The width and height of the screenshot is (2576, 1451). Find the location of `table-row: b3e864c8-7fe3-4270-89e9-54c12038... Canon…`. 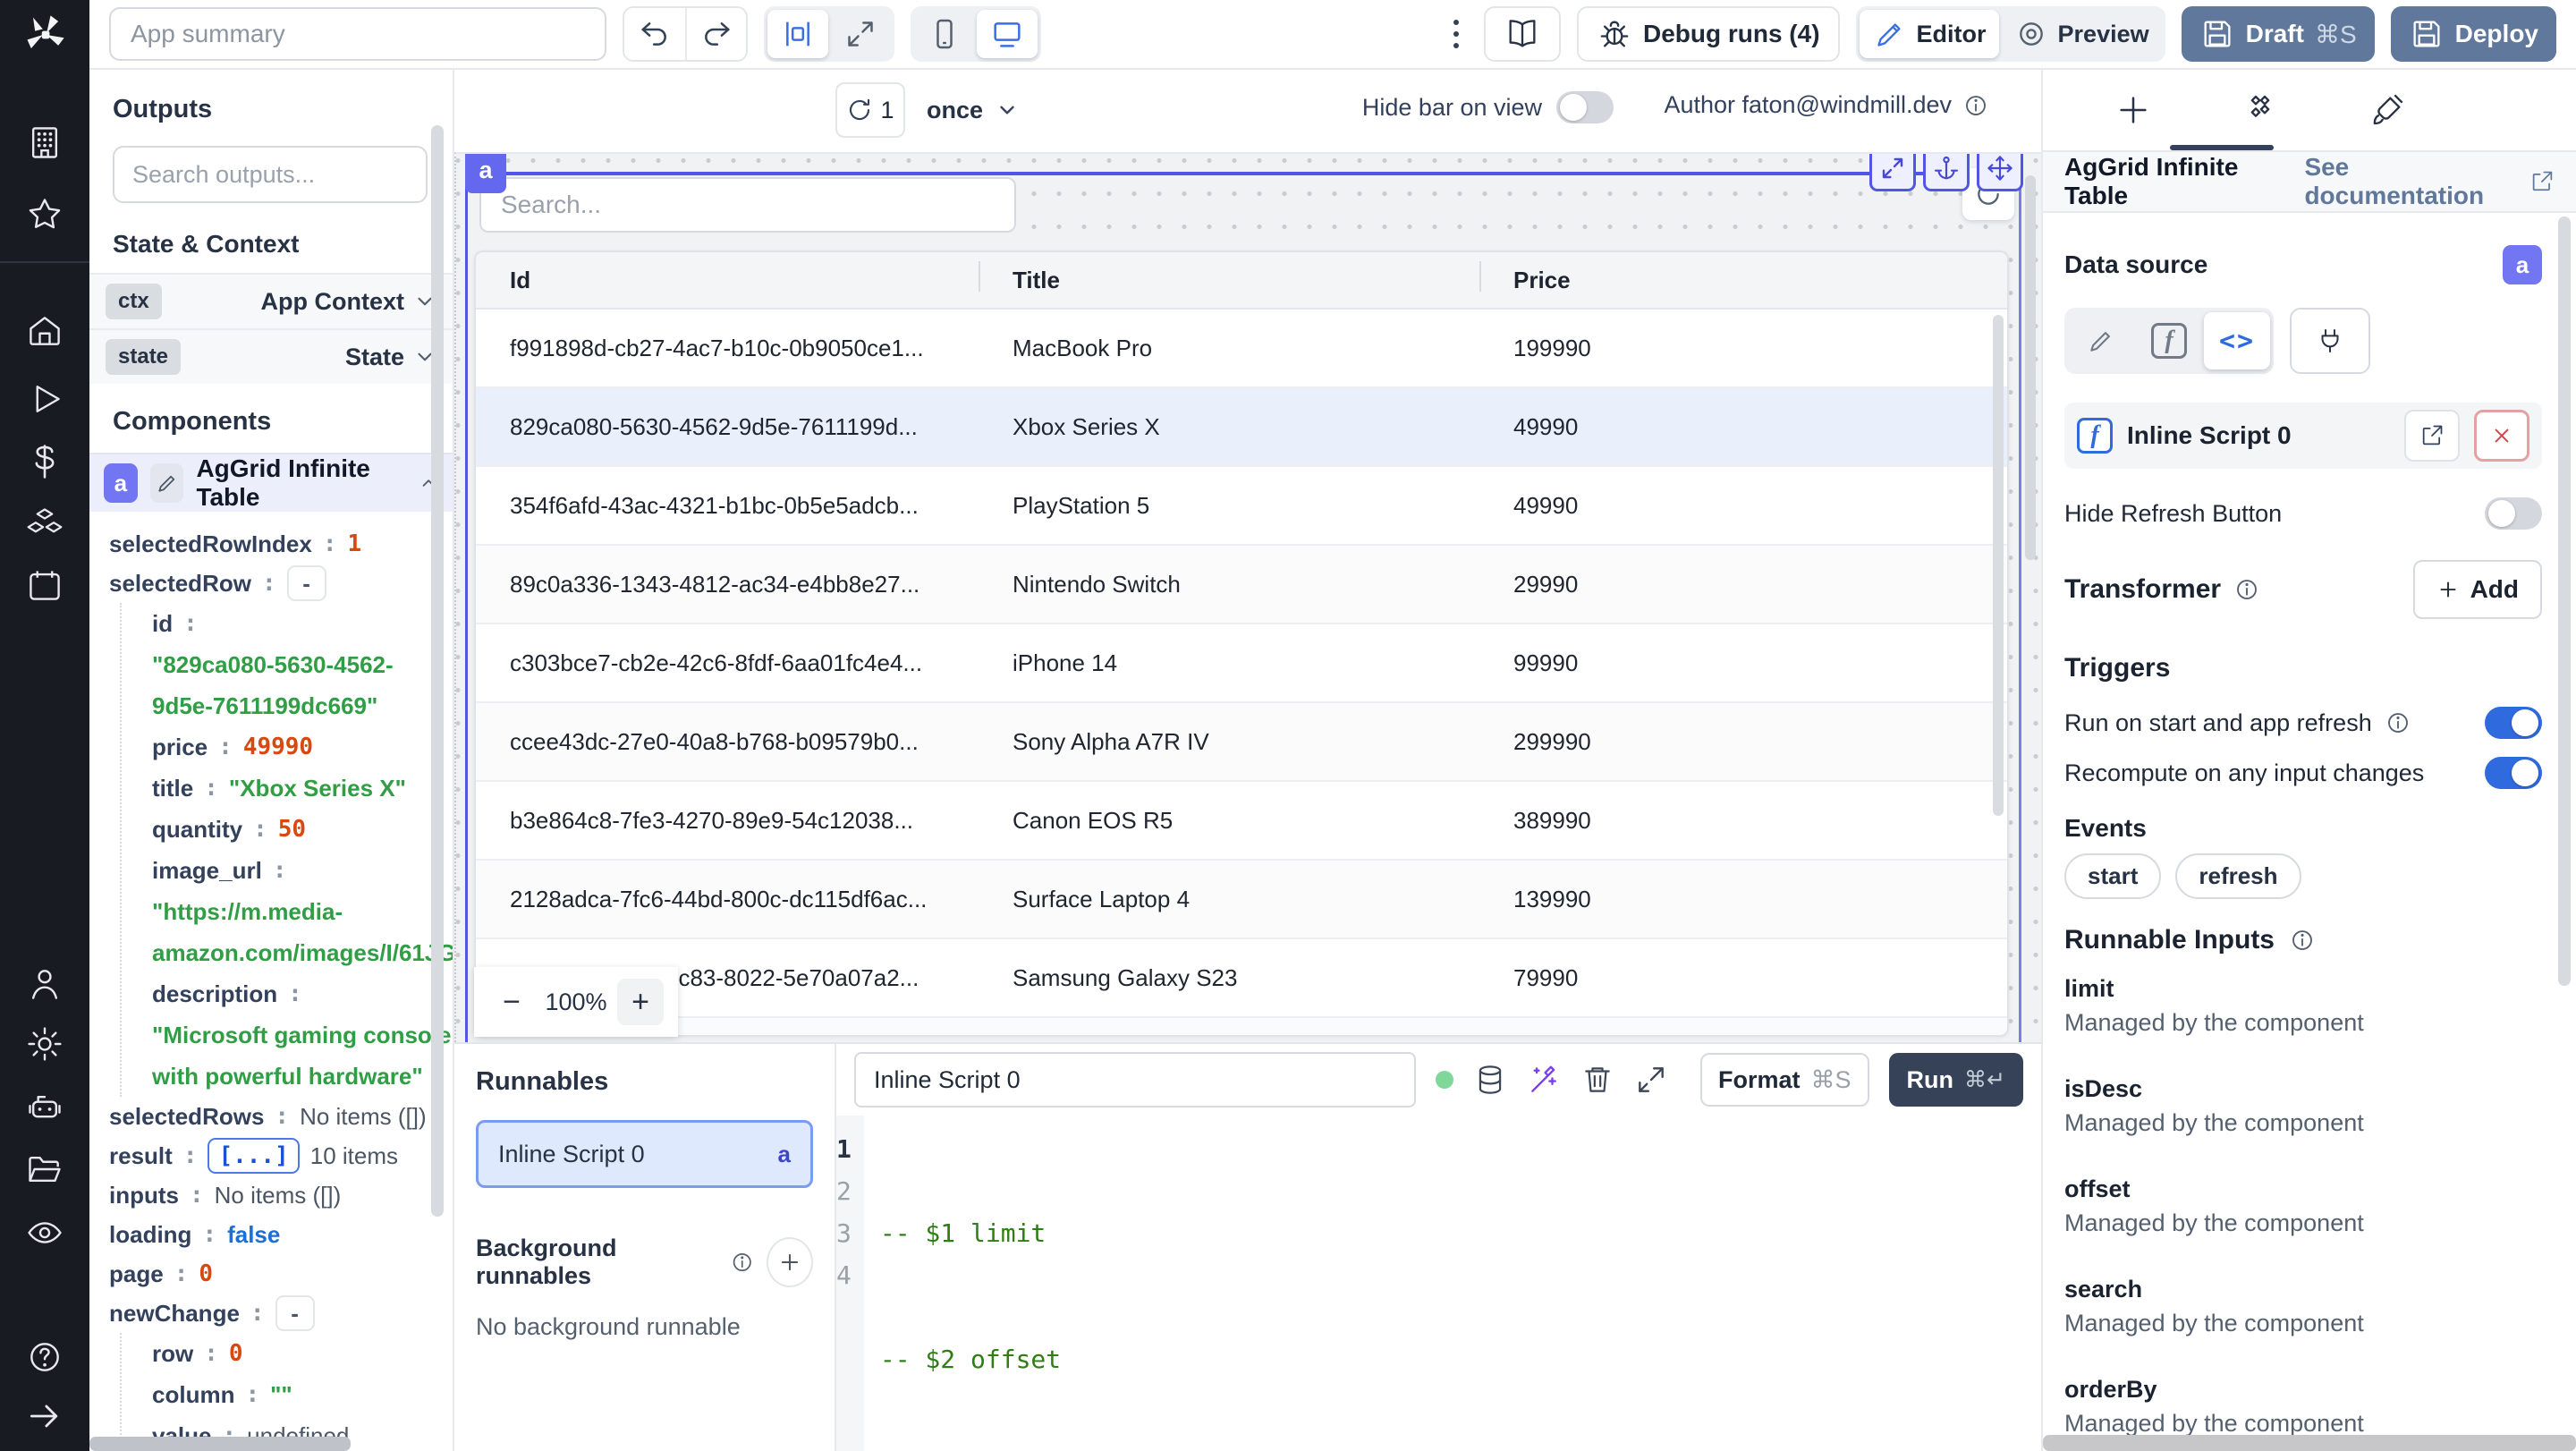

table-row: b3e864c8-7fe3-4270-89e9-54c12038... Canon… is located at coordinates (1241, 821).